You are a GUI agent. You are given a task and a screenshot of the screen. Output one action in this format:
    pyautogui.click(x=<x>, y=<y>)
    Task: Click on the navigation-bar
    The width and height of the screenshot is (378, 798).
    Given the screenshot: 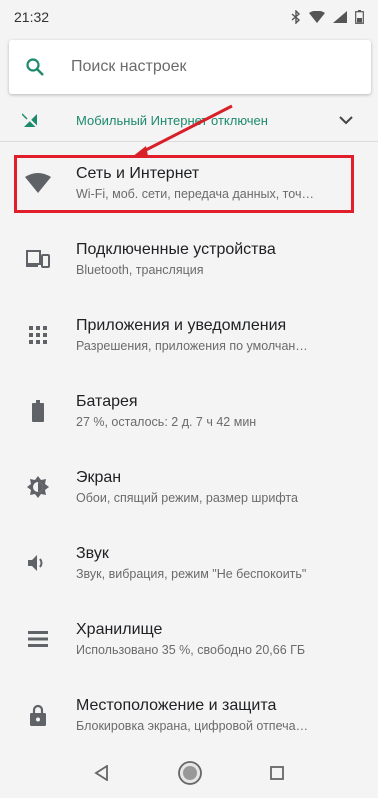 What is the action you would take?
    pyautogui.click(x=189, y=773)
    